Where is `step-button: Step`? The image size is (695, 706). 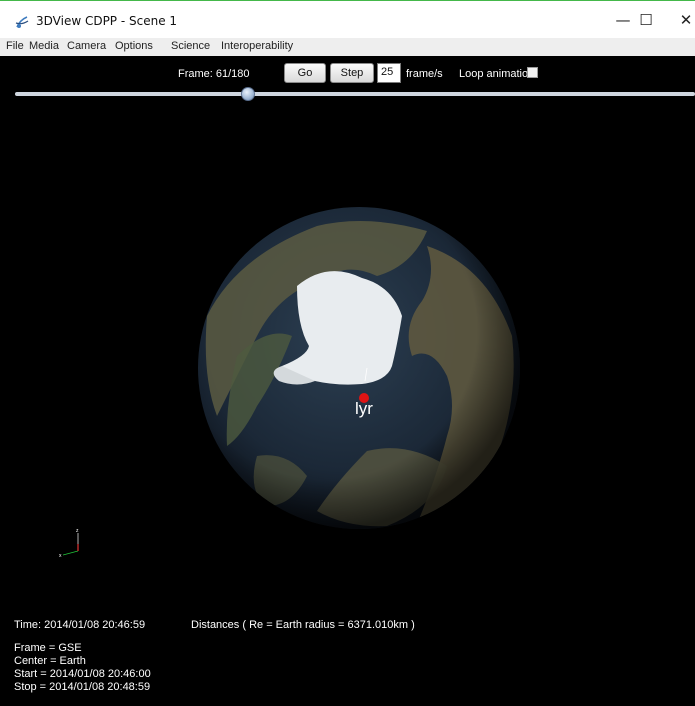
step-button: Step is located at coordinates (352, 73).